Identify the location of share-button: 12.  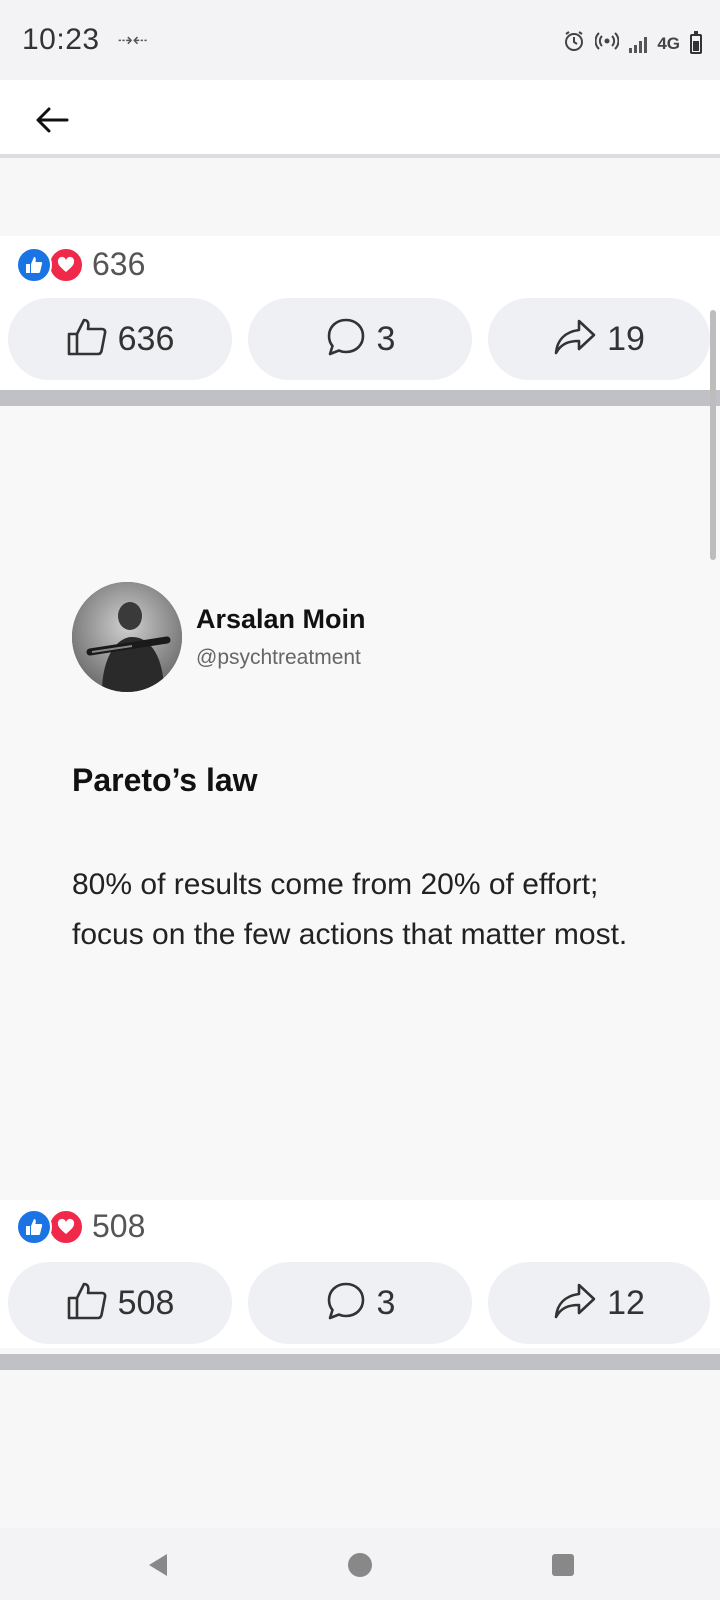
(599, 1303).